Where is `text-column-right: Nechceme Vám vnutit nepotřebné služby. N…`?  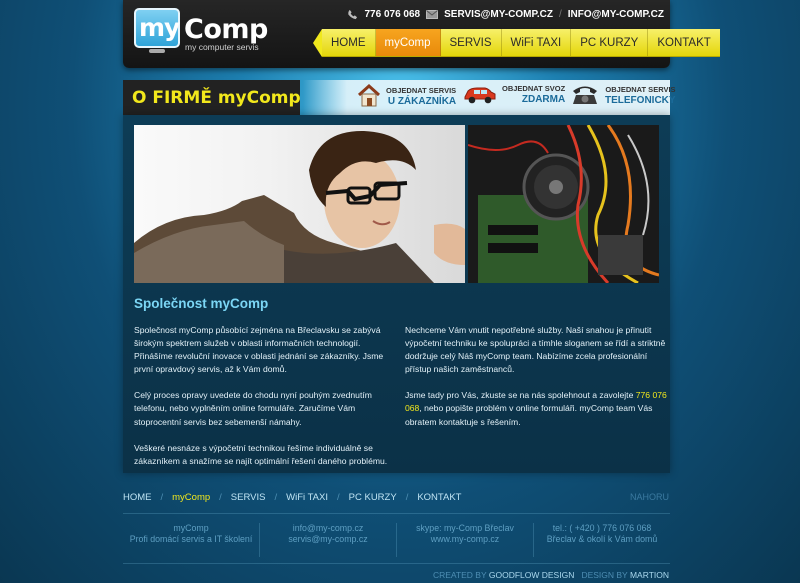 text-column-right: Nechceme Vám vnutit nepotřebné služby. N… is located at coordinates (536, 383).